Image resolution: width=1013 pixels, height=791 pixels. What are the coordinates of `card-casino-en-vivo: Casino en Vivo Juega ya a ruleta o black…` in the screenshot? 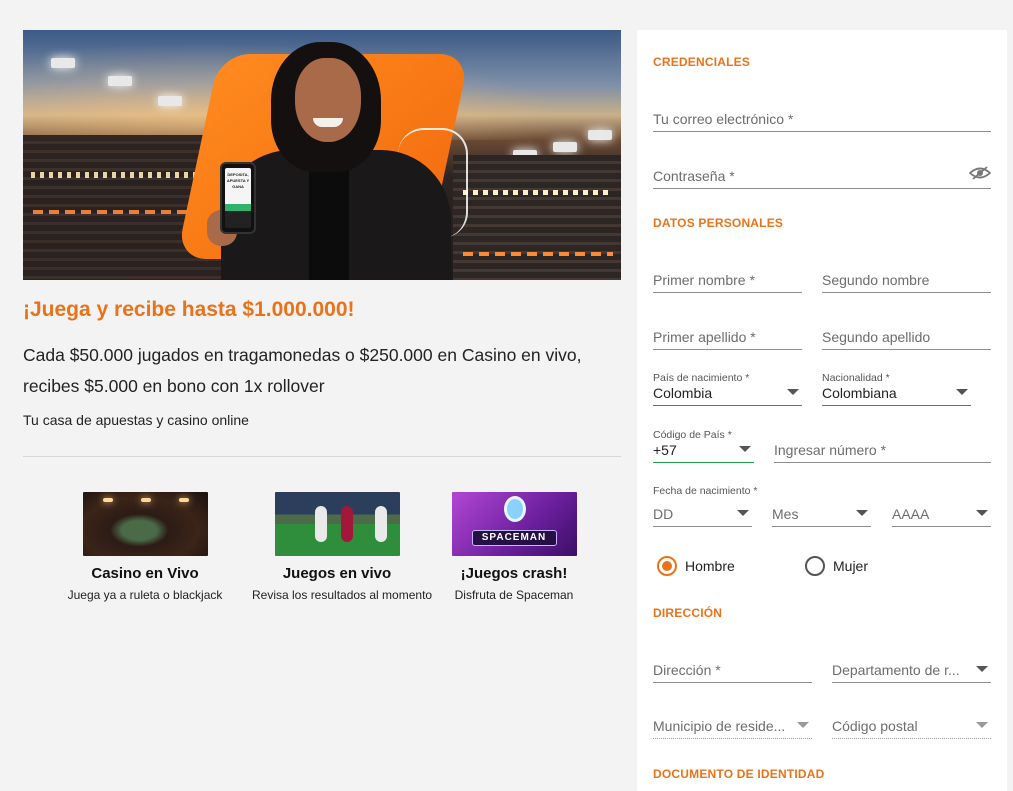 It's located at (145, 547).